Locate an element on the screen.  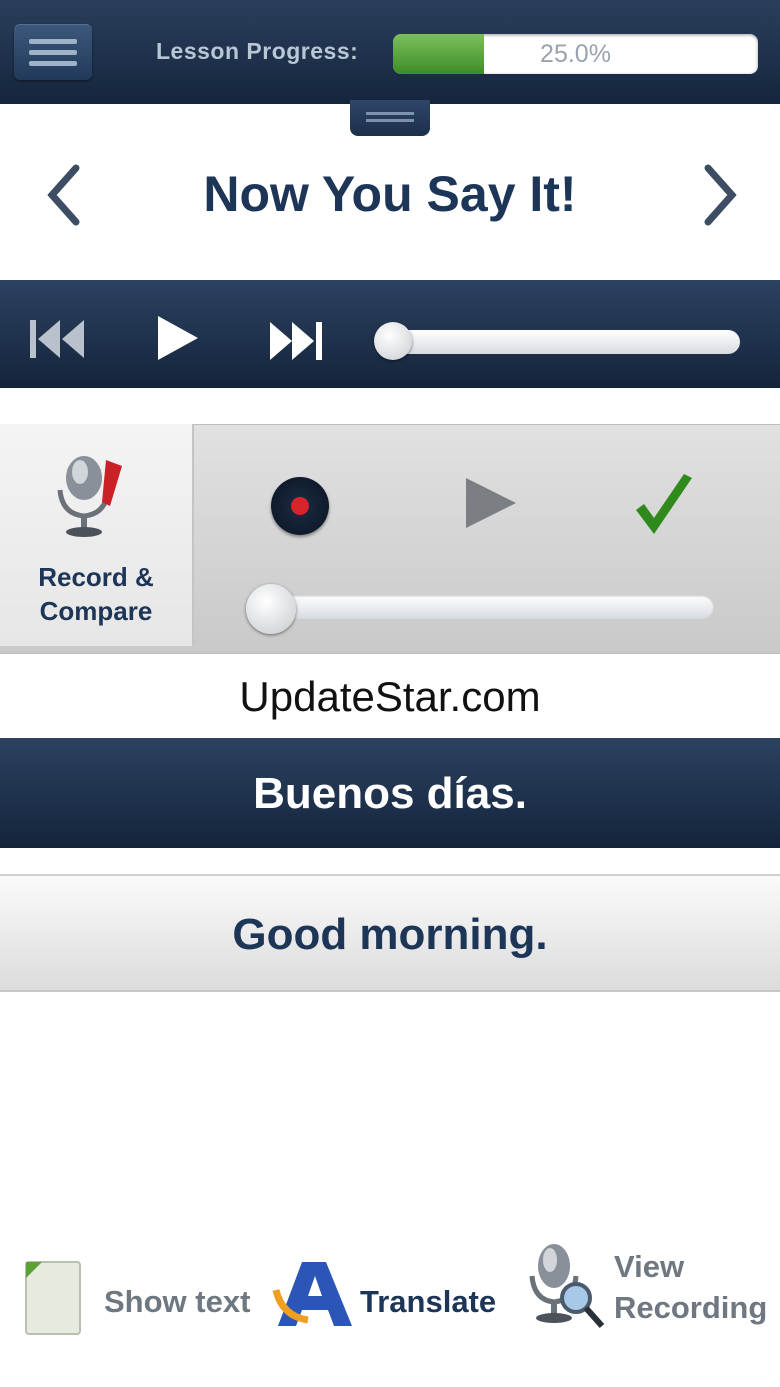
play-recording-button is located at coordinates (491, 505).